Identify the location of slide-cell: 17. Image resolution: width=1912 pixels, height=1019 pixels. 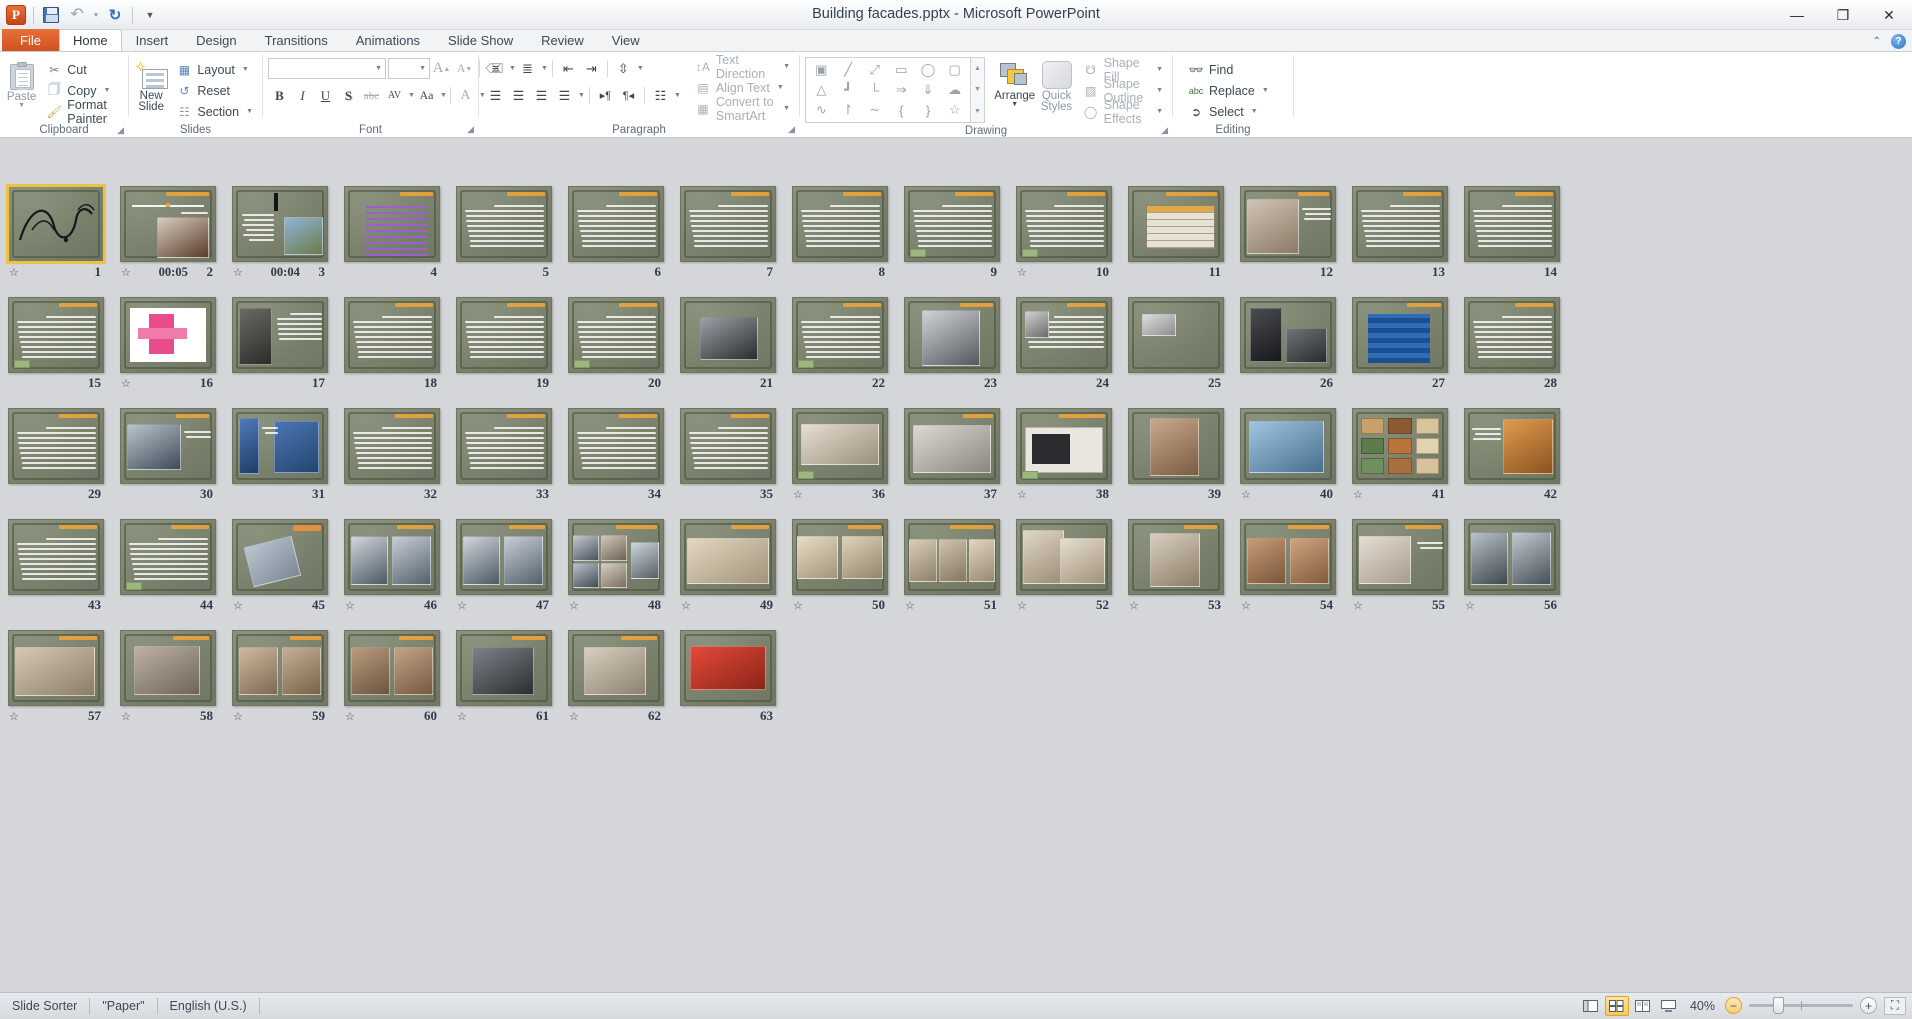
(280, 345).